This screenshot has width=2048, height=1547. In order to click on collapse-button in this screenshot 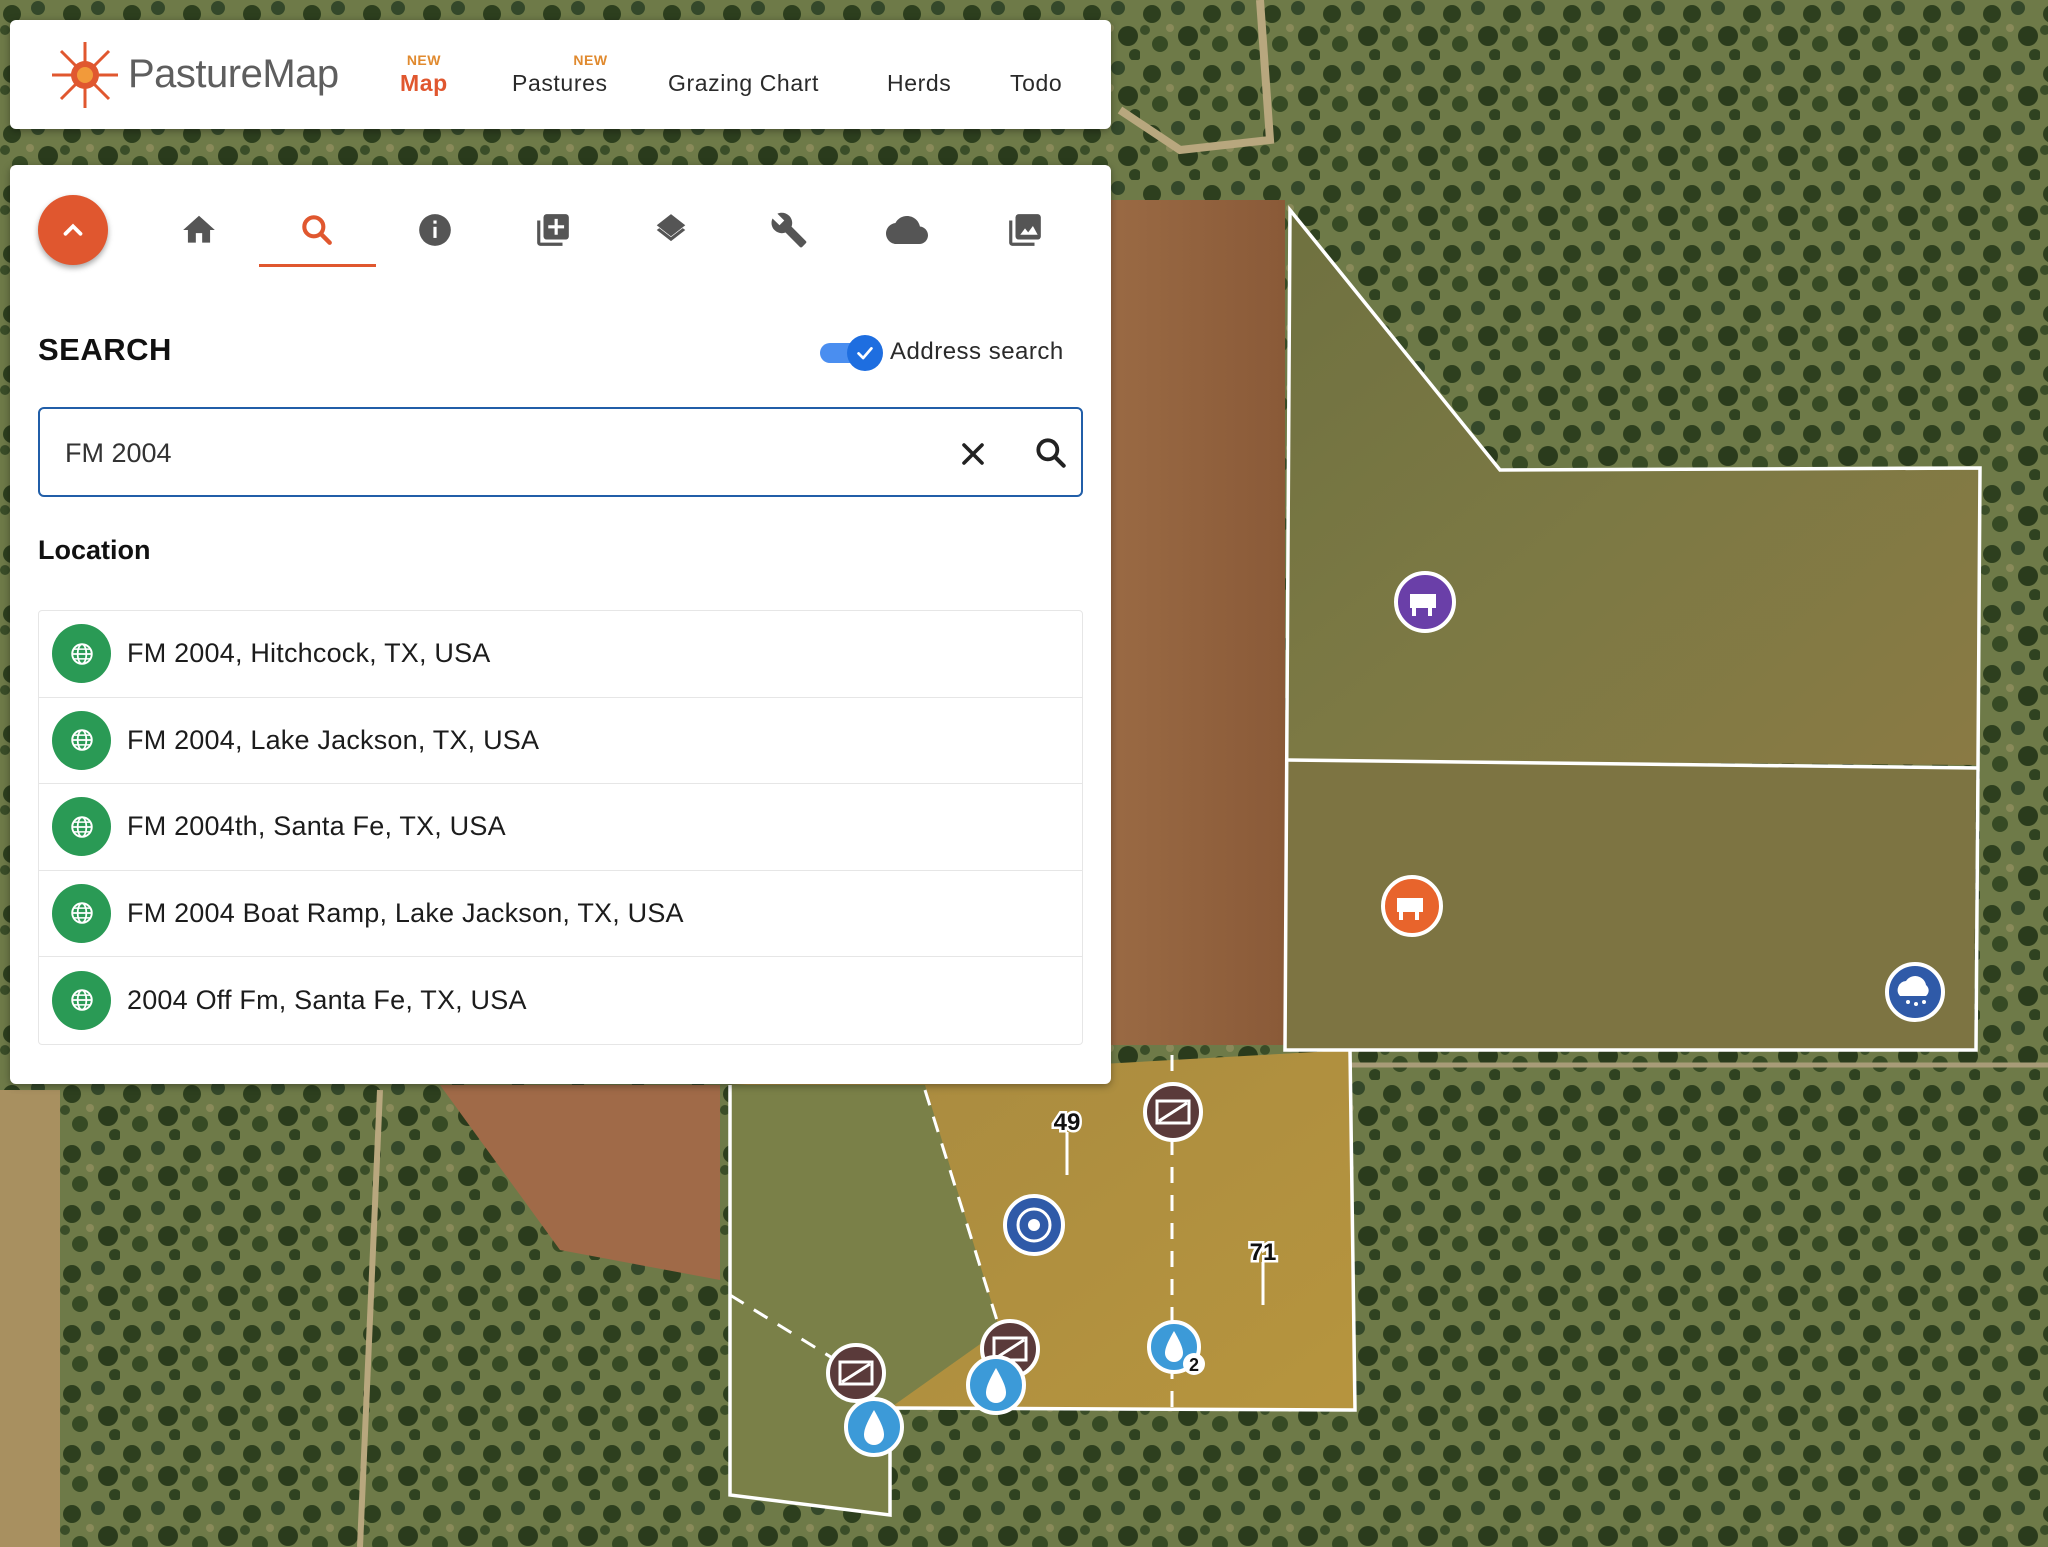, I will do `click(73, 230)`.